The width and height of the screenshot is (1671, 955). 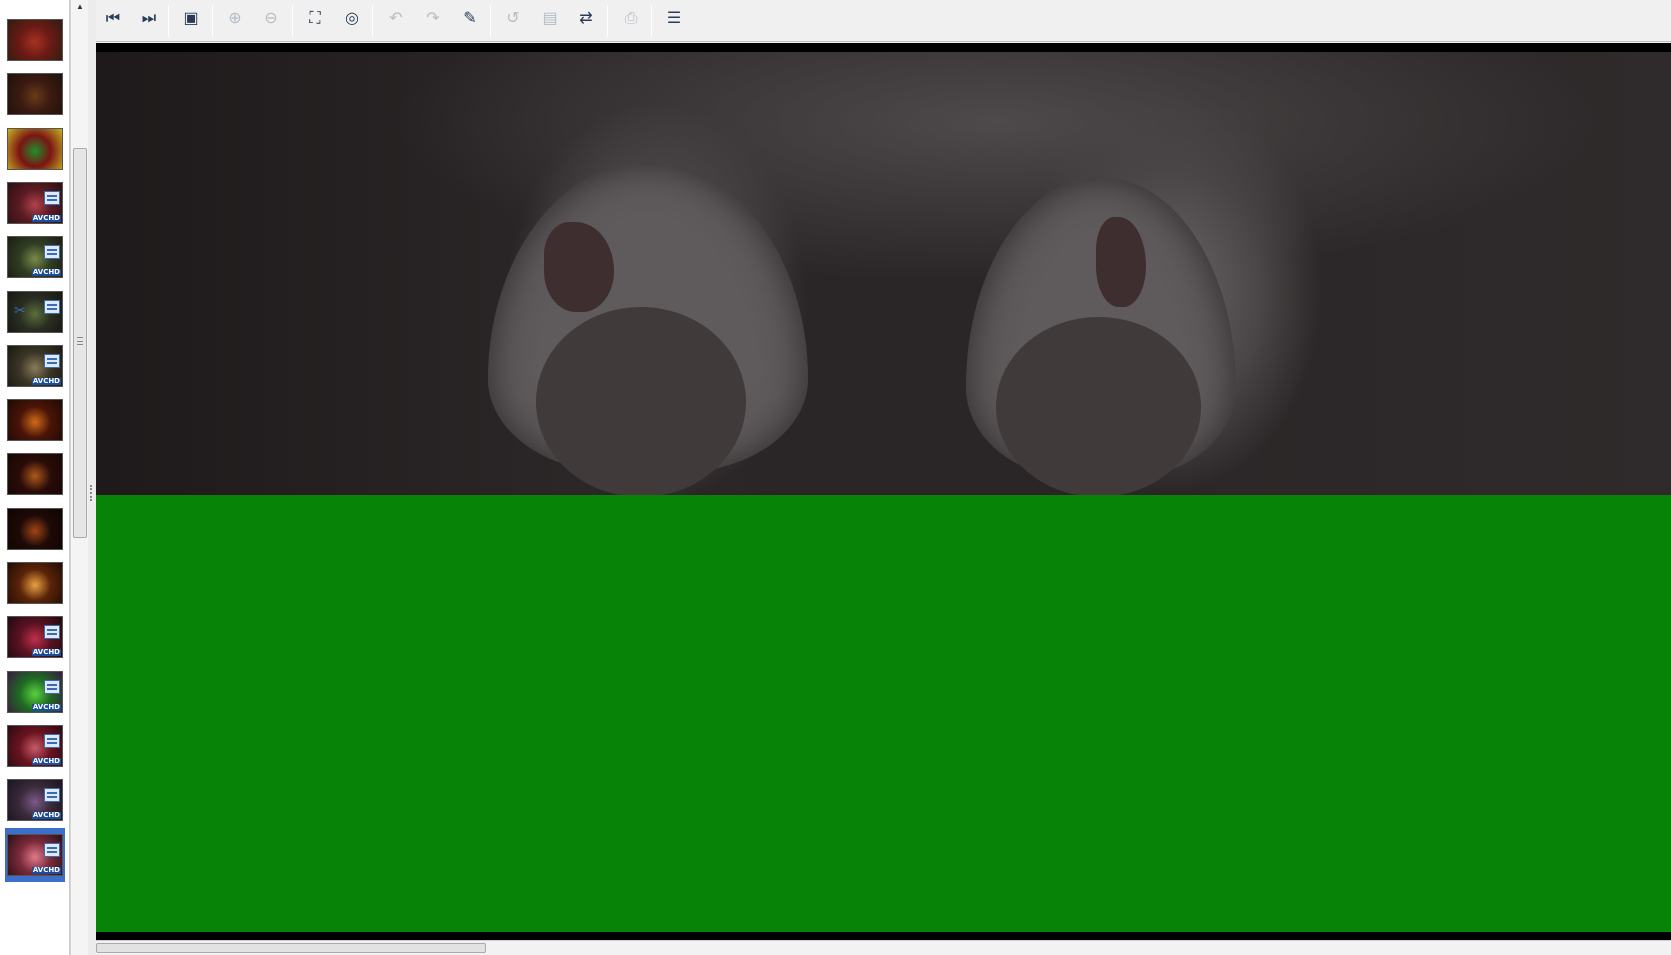 I want to click on slideshow-button: ▣, so click(x=191, y=19).